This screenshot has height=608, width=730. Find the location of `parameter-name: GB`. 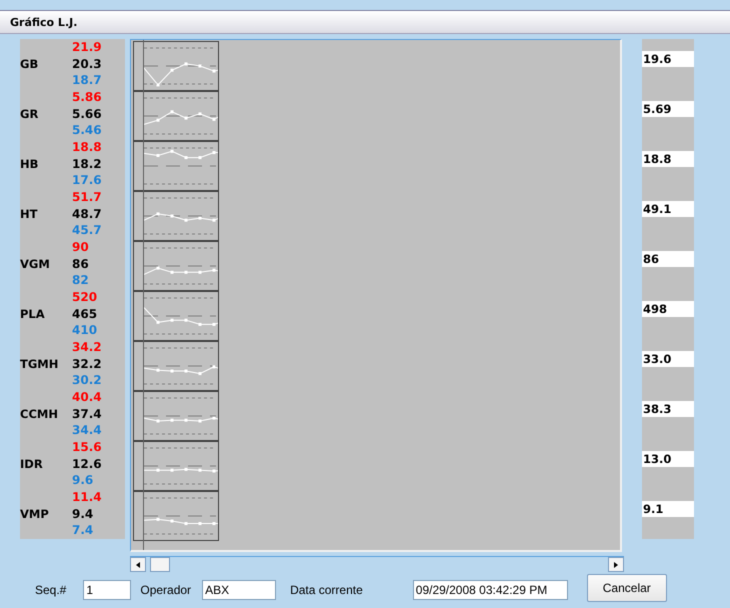

parameter-name: GB is located at coordinates (29, 64).